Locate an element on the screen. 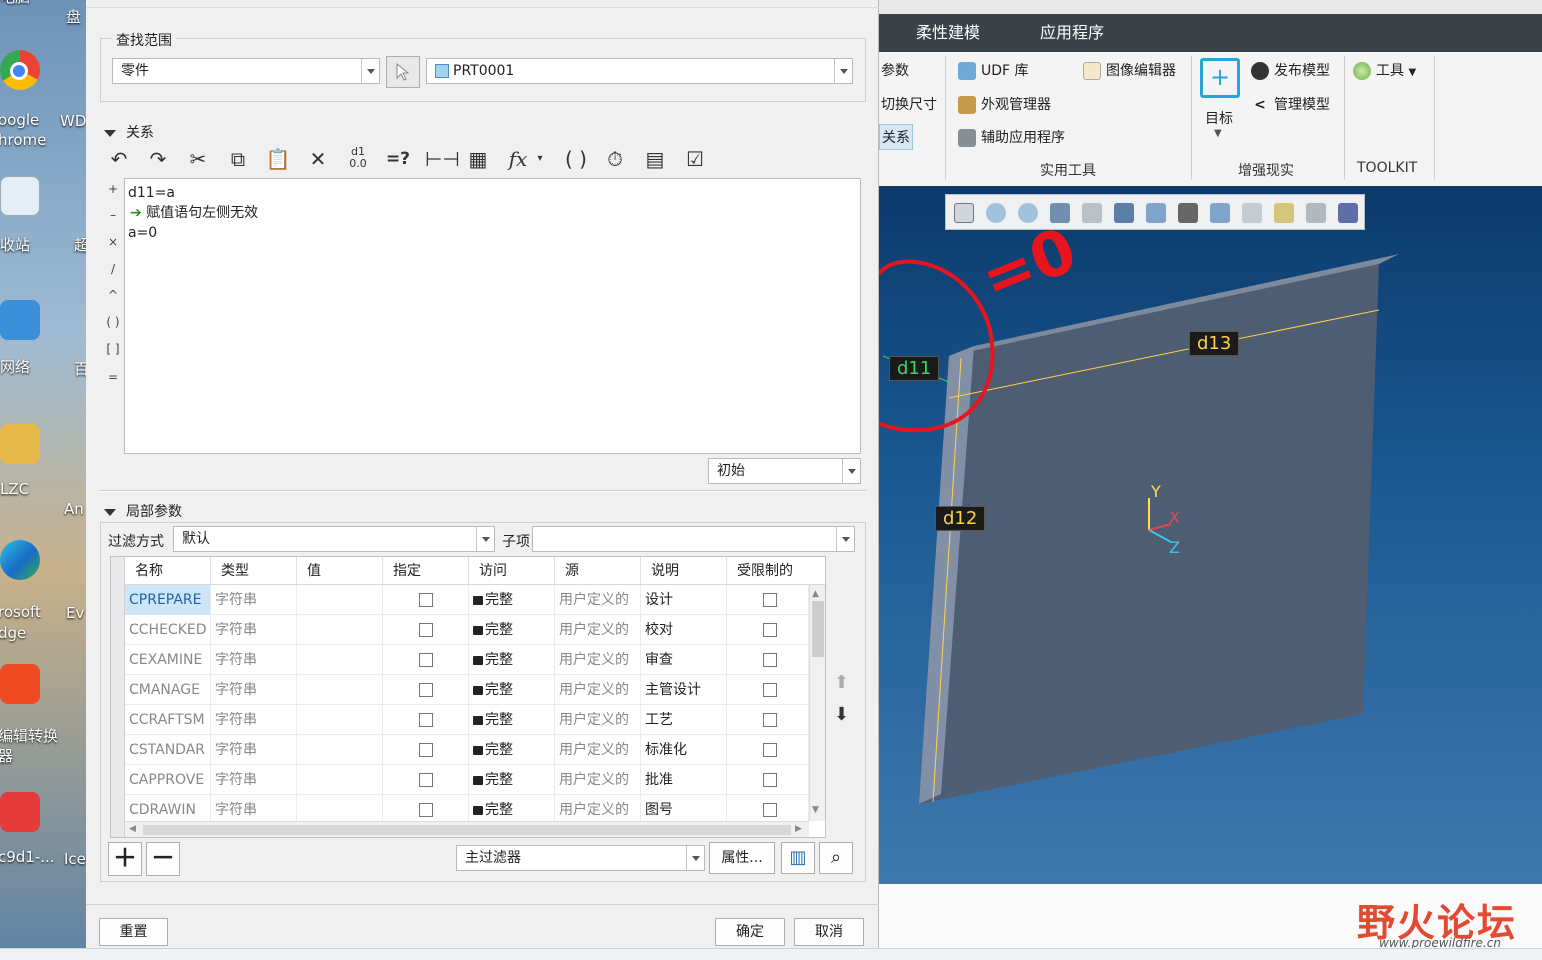 Image resolution: width=1542 pixels, height=960 pixels. column-header-access: 访问 is located at coordinates (512, 571).